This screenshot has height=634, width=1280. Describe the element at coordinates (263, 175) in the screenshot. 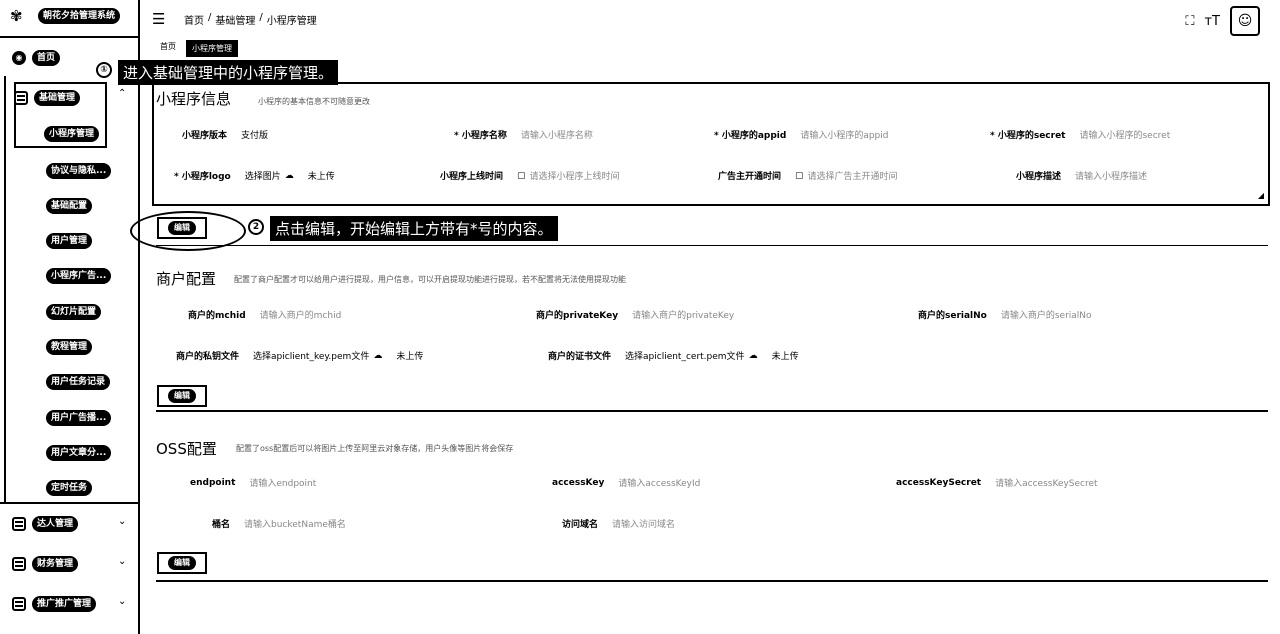

I see `logo-select-button: 选择图片` at that location.